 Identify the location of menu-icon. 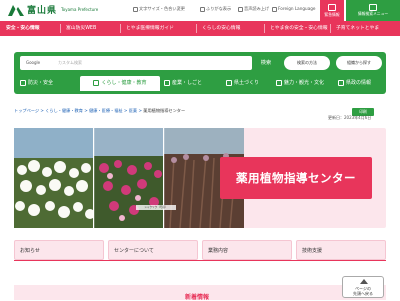
(373, 7).